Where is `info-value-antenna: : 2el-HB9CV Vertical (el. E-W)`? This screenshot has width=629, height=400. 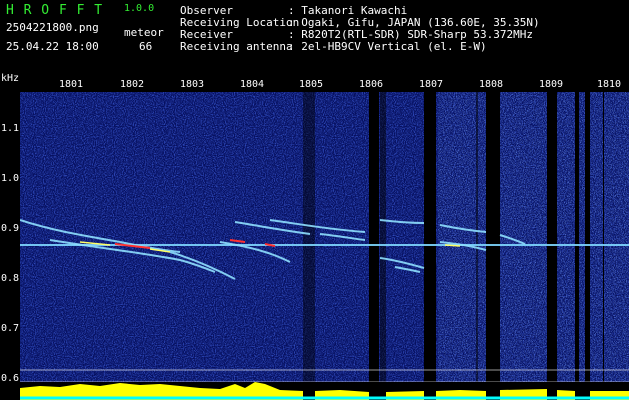 info-value-antenna: : 2el-HB9CV Vertical (el. E-W) is located at coordinates (387, 46).